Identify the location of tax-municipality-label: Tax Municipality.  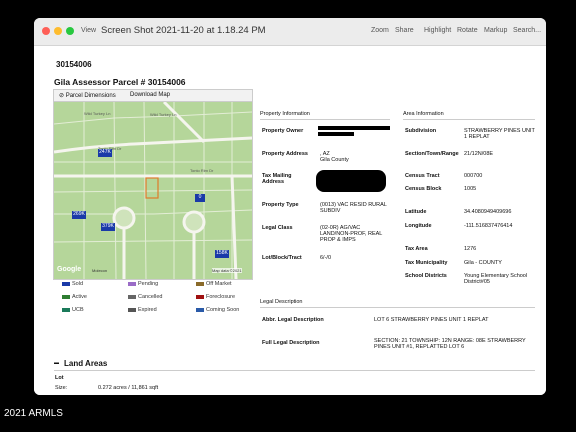
(426, 263).